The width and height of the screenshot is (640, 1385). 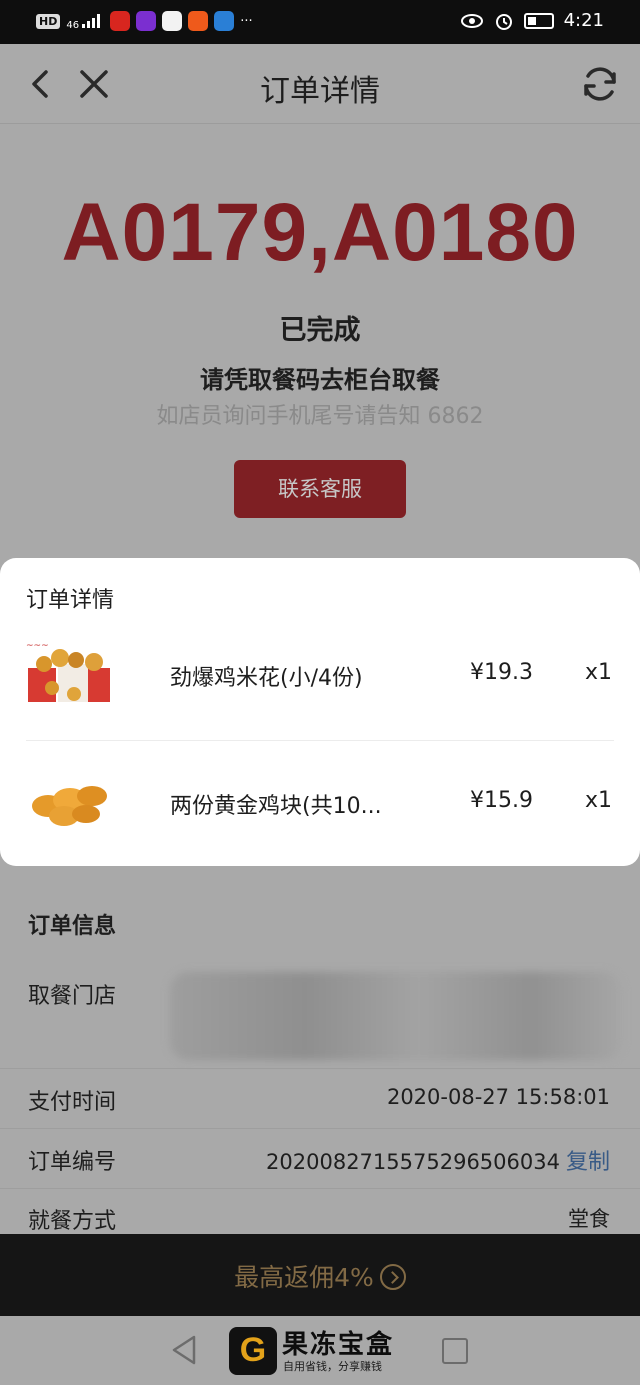 I want to click on watermark-logo: G, so click(x=253, y=1351).